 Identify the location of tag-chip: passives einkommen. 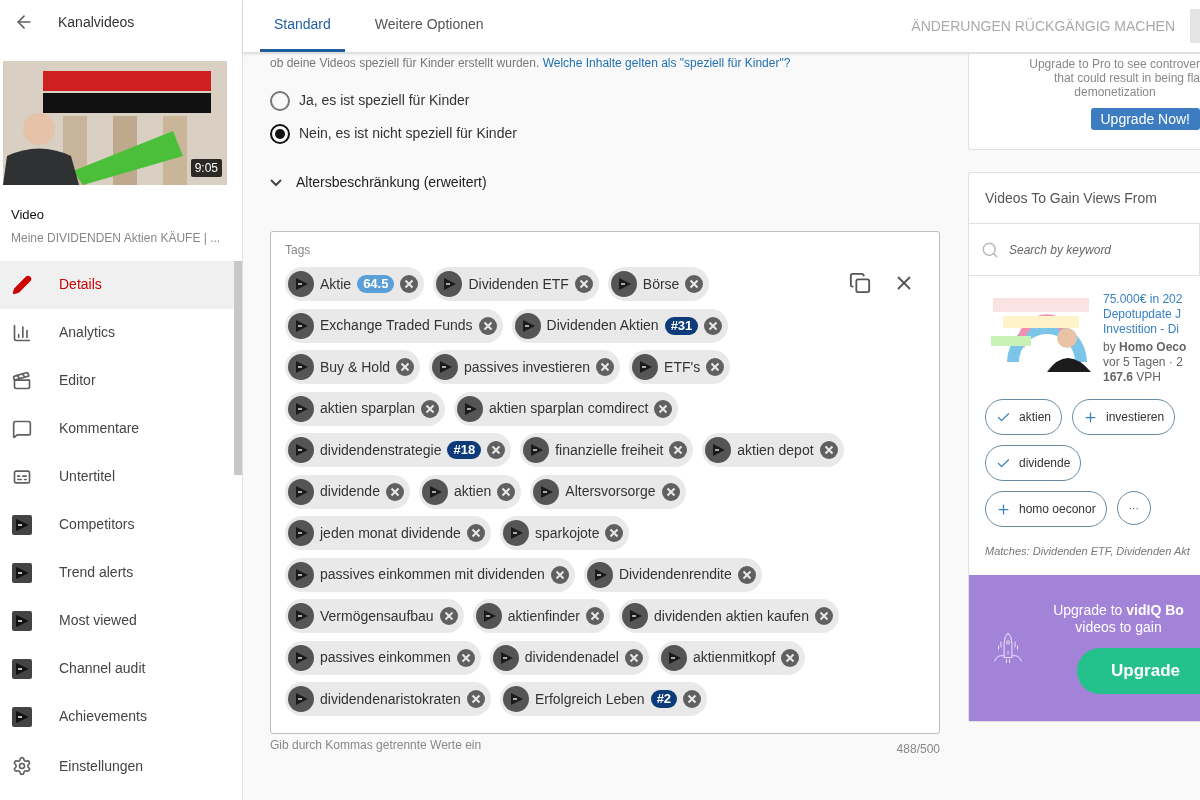
(383, 657).